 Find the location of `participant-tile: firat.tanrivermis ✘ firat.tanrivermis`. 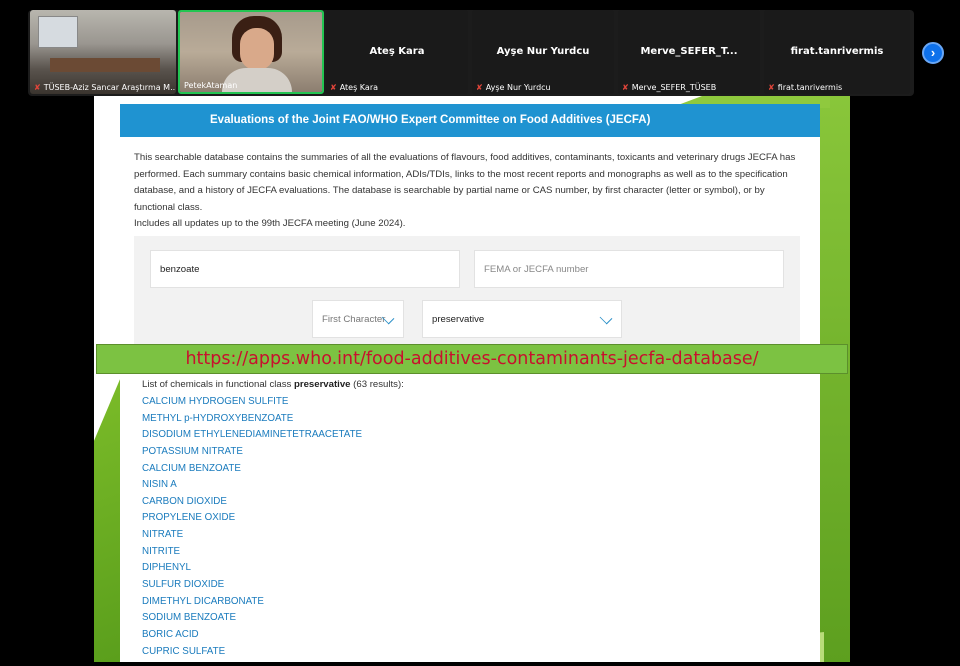

participant-tile: firat.tanrivermis ✘ firat.tanrivermis is located at coordinates (837, 52).